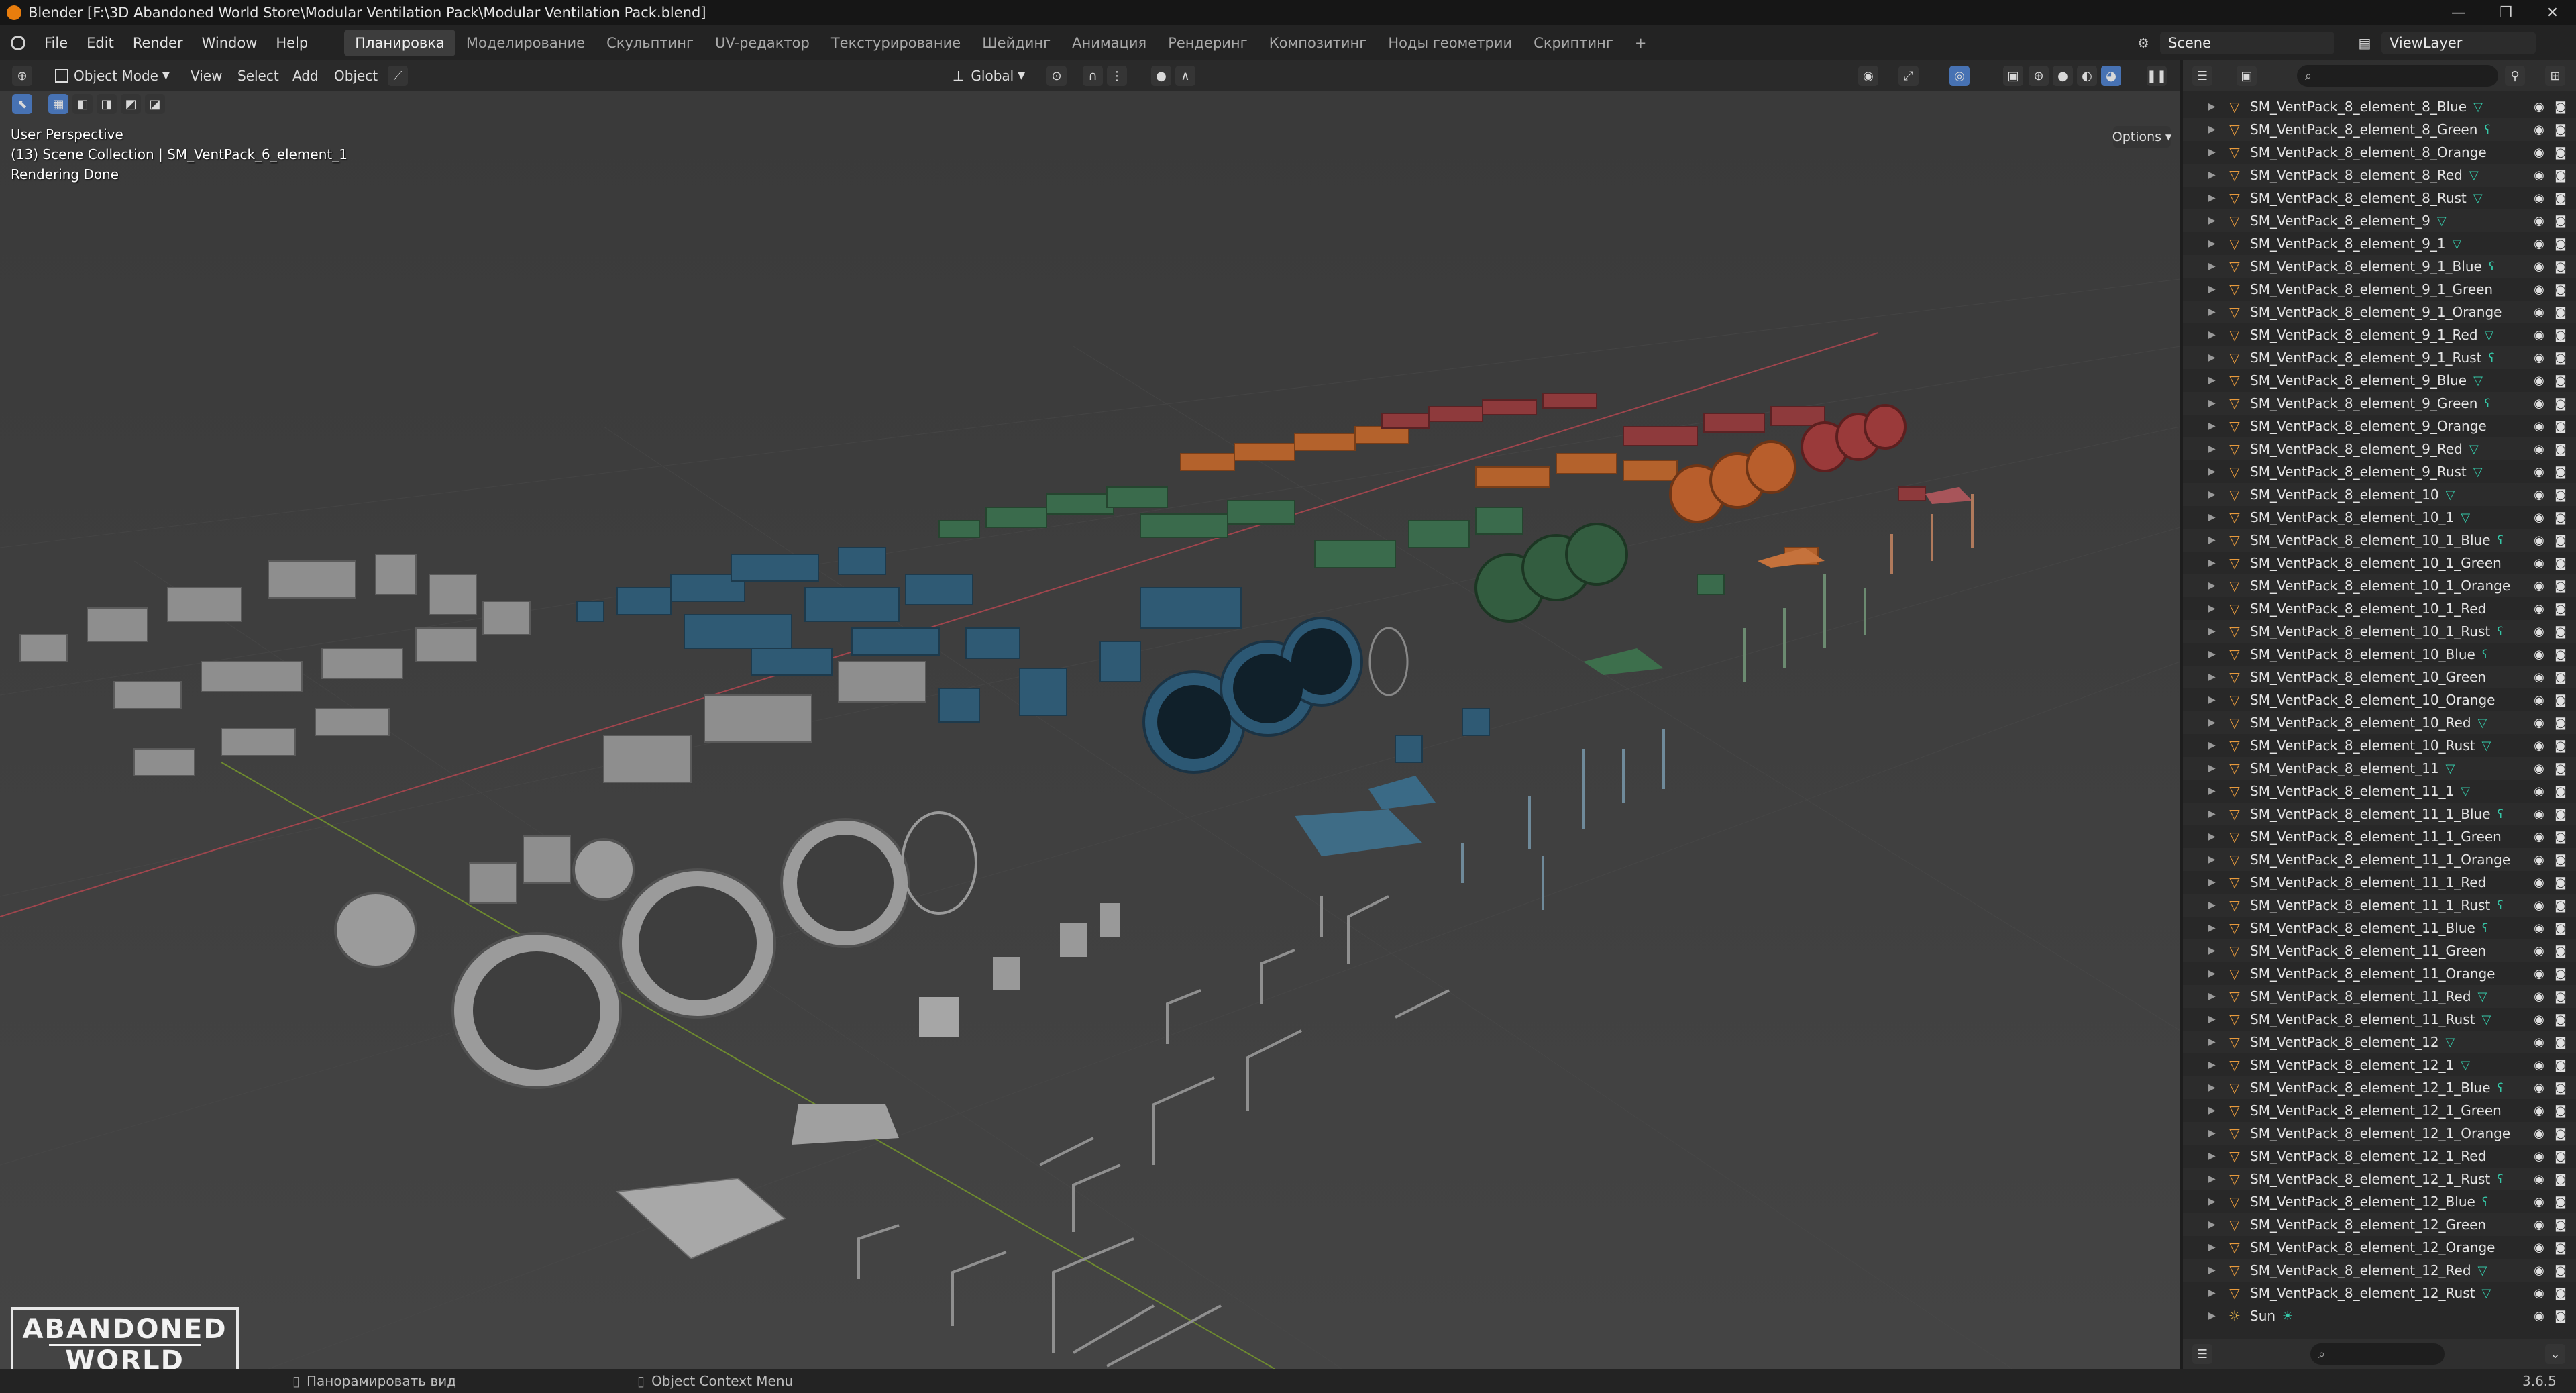 The image size is (2576, 1393). I want to click on mode-selector: Object Mode ▼, so click(112, 76).